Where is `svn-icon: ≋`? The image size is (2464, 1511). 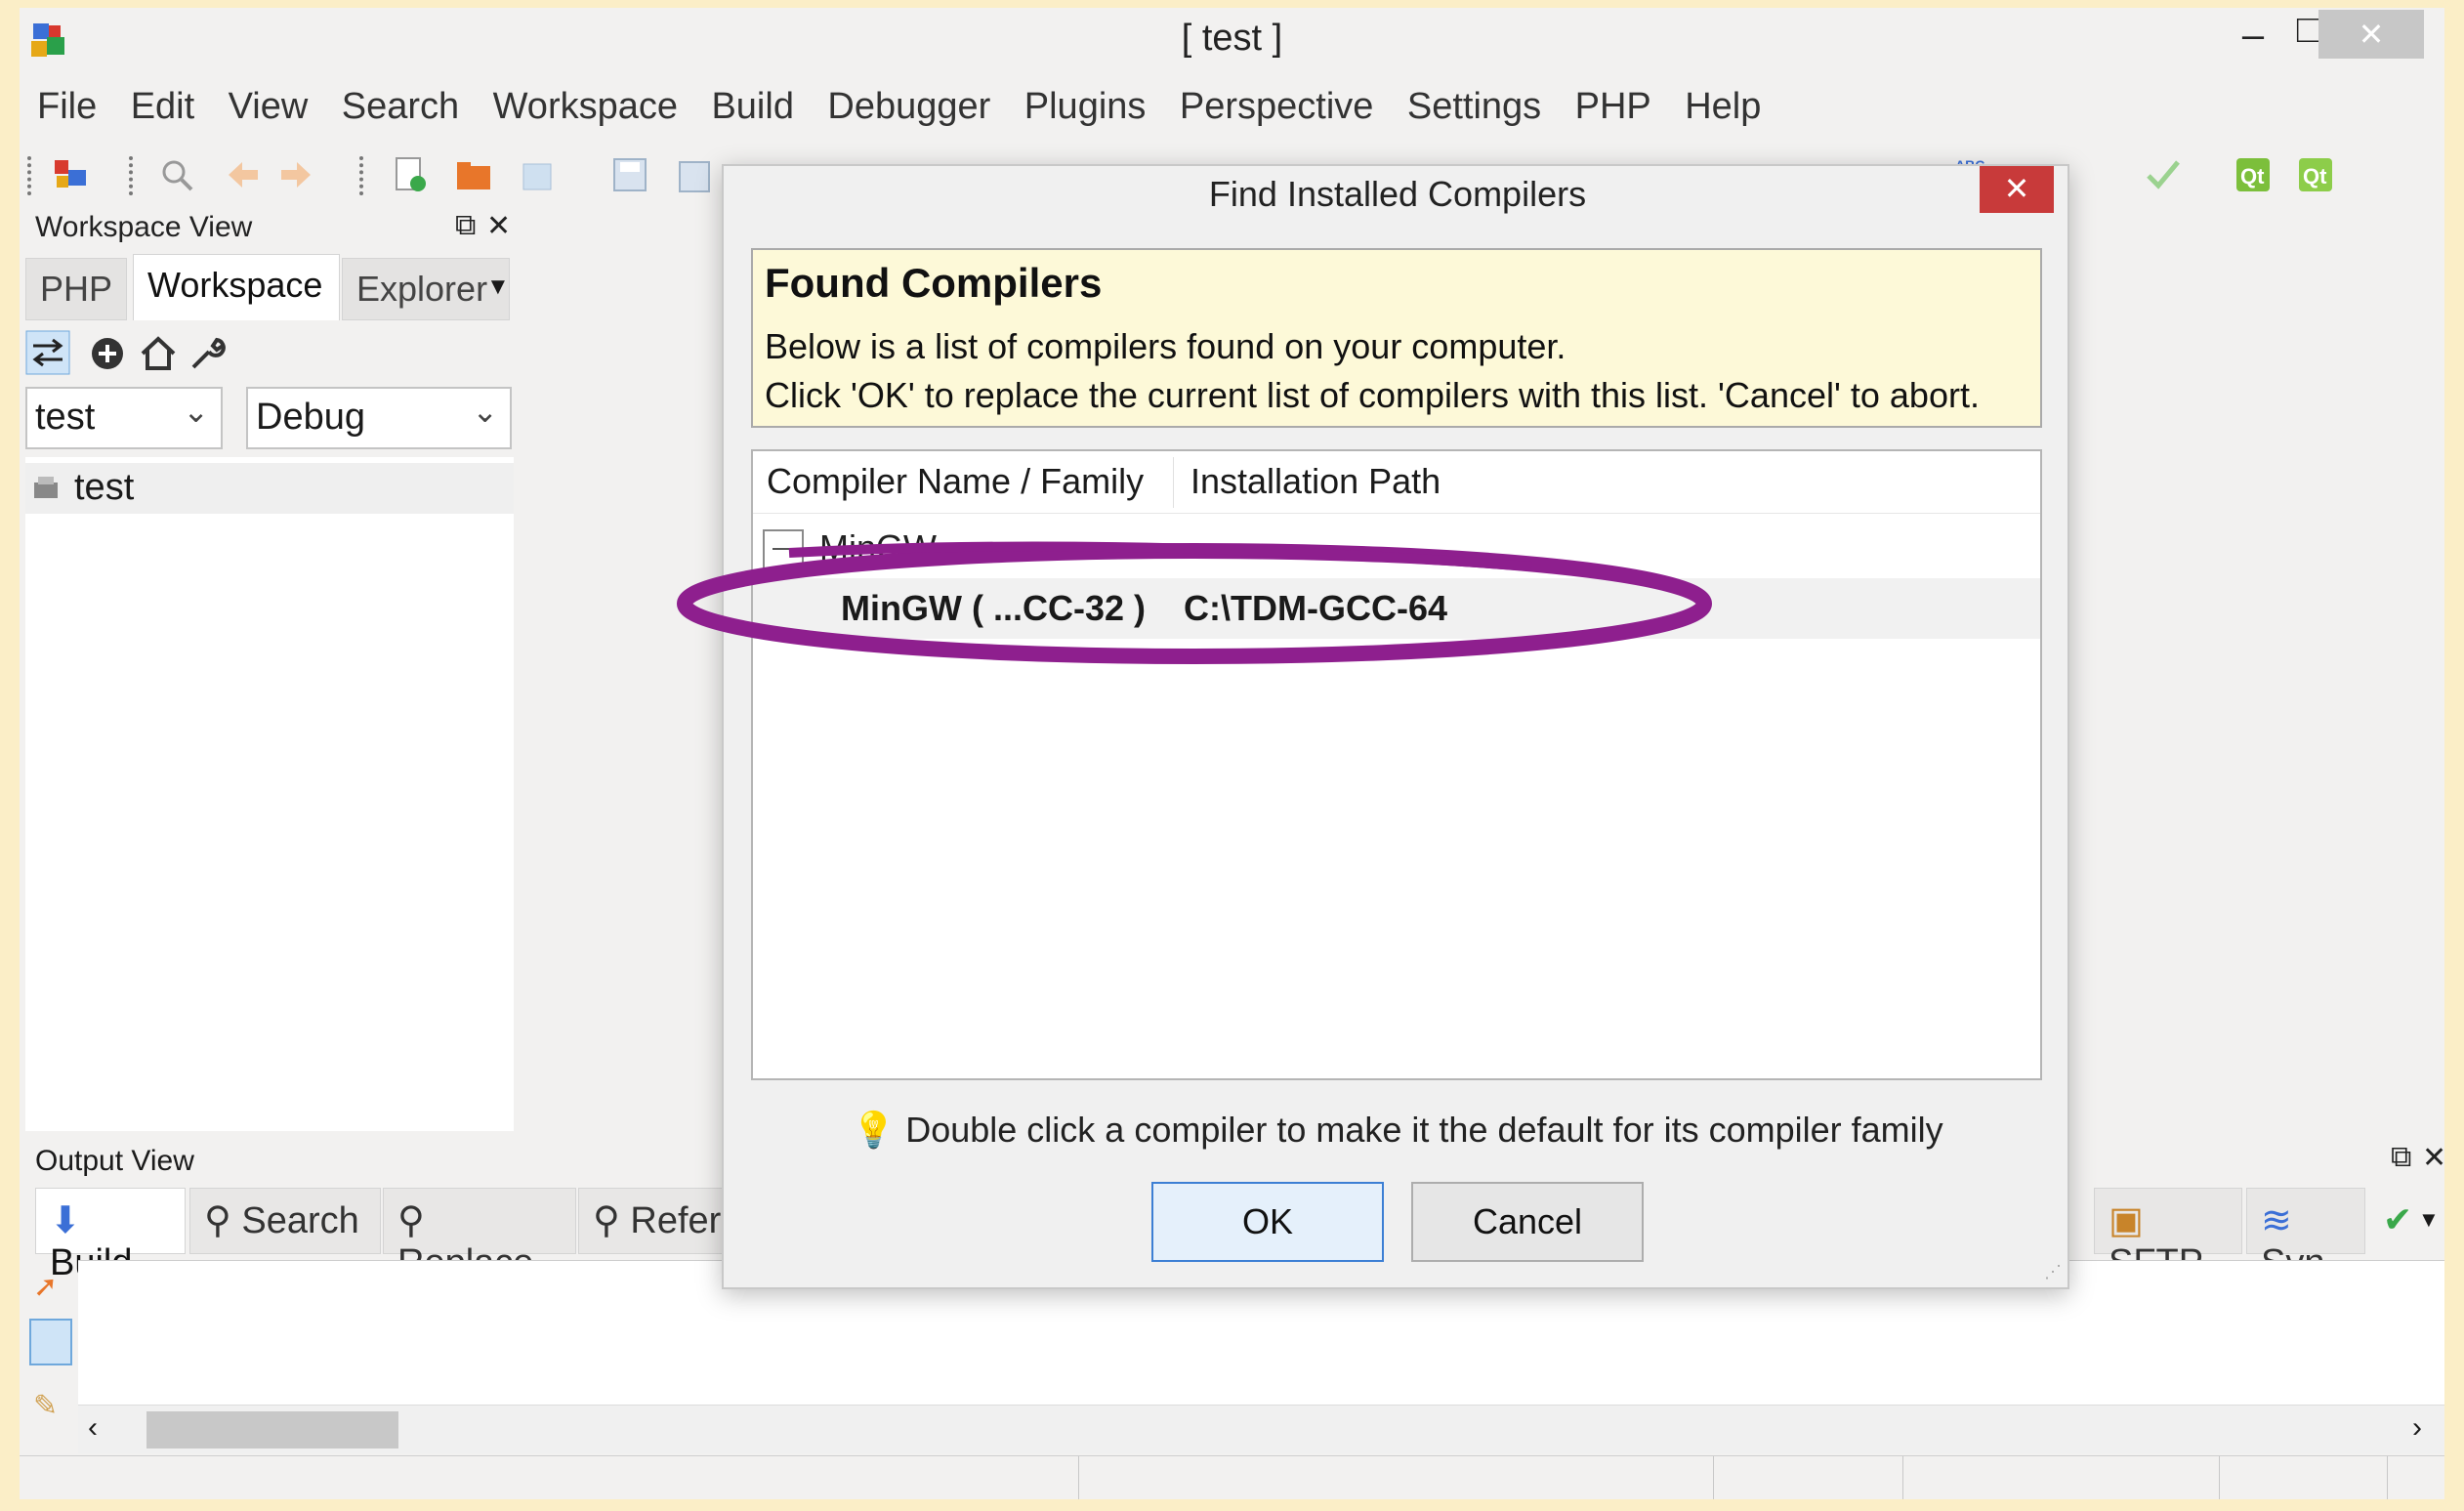
svn-icon: ≋ is located at coordinates (2276, 1220).